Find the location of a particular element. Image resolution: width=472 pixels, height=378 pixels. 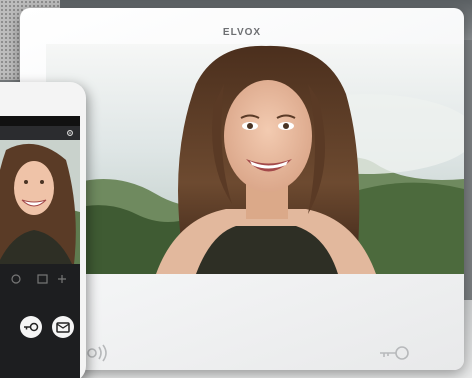

smartphone is located at coordinates (43, 230).